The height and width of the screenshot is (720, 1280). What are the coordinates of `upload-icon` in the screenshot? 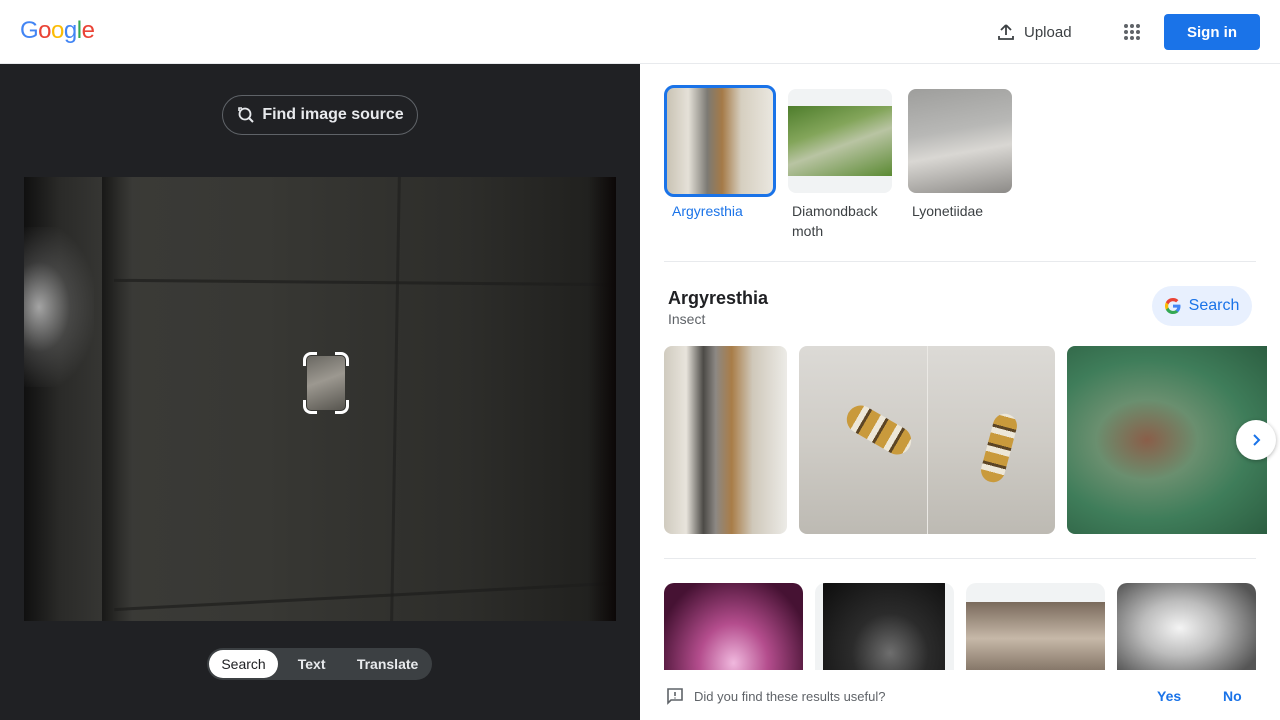 It's located at (1006, 32).